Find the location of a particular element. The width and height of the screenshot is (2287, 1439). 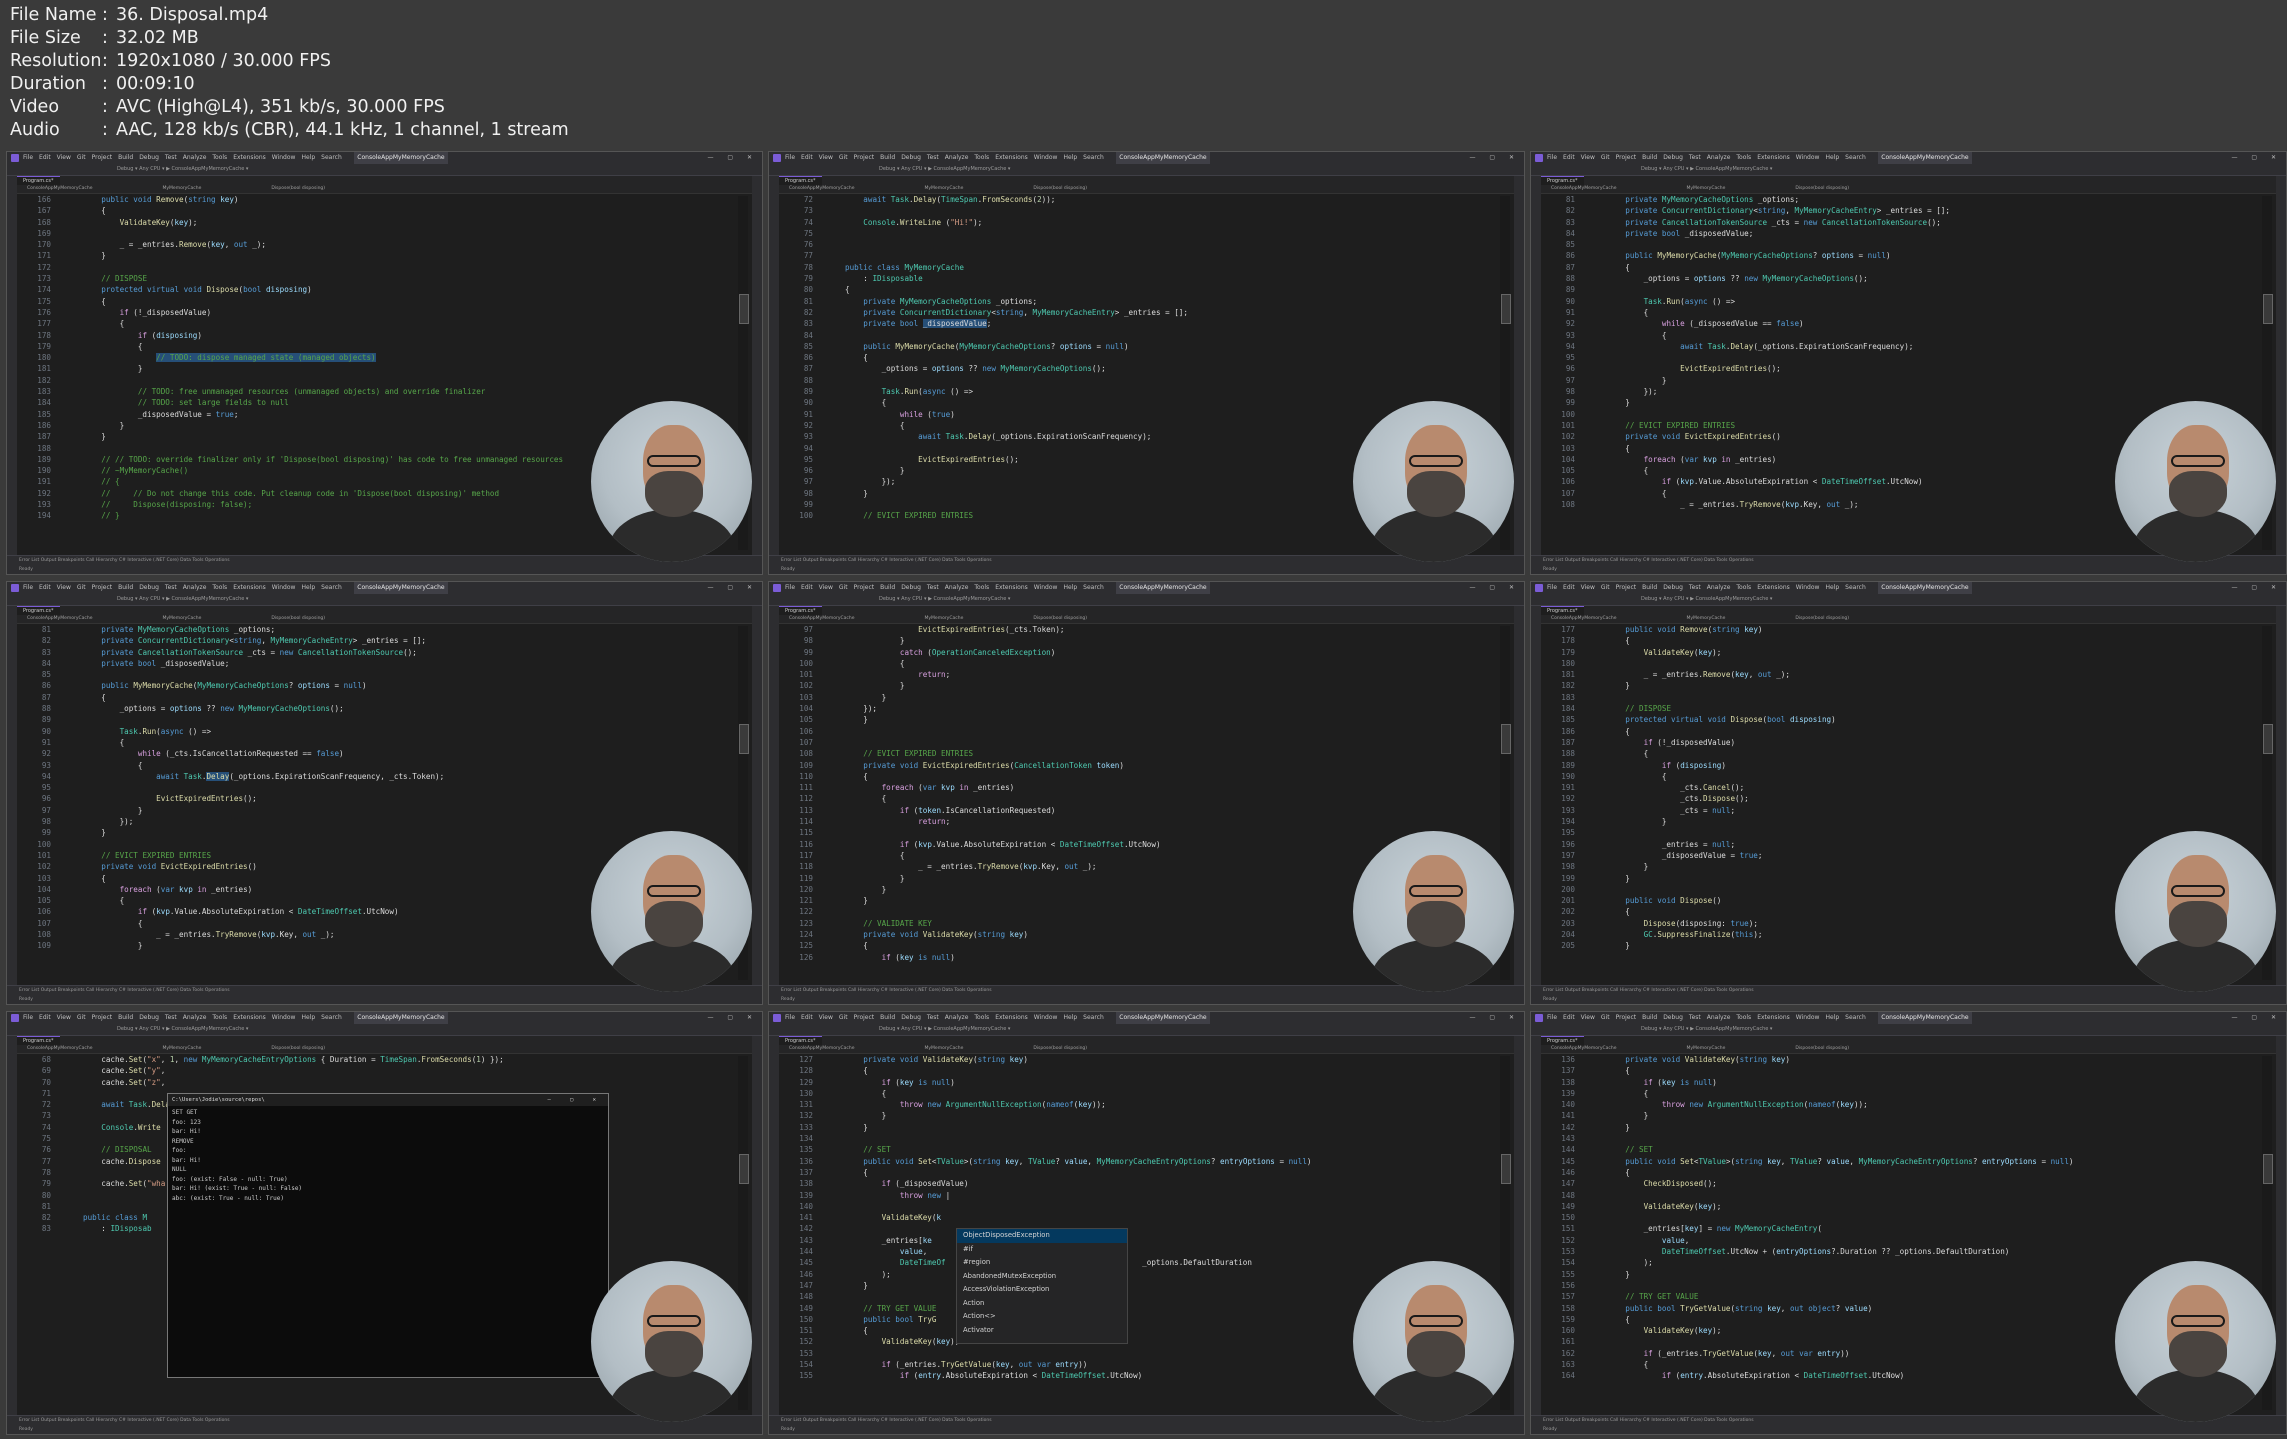

intellisense-item: #region is located at coordinates (1042, 1263).